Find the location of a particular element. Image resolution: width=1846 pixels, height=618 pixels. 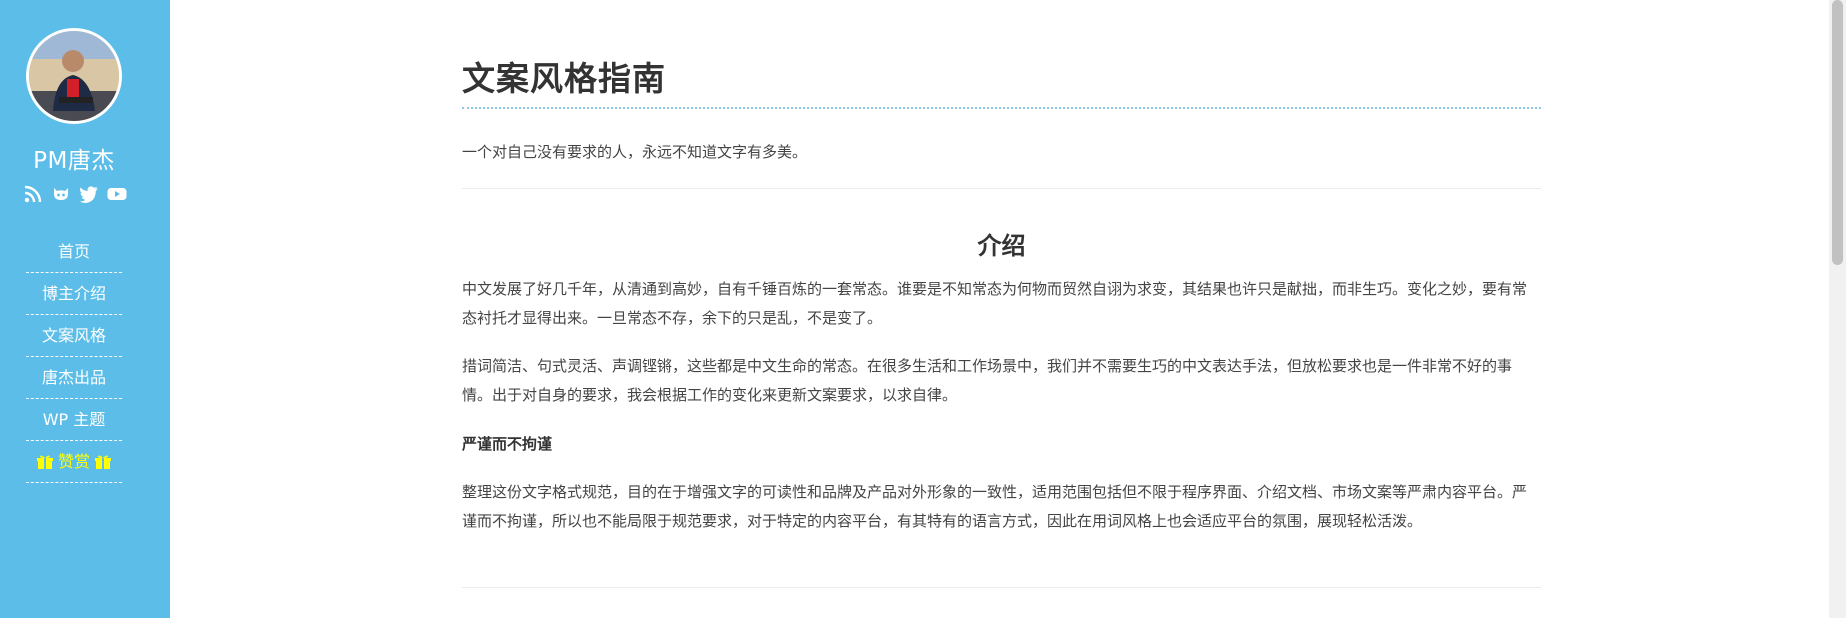

sidebar-nav: 首页 博主介绍 文案风格 唐杰出品 WP 主题 赞赏 is located at coordinates (74, 357).